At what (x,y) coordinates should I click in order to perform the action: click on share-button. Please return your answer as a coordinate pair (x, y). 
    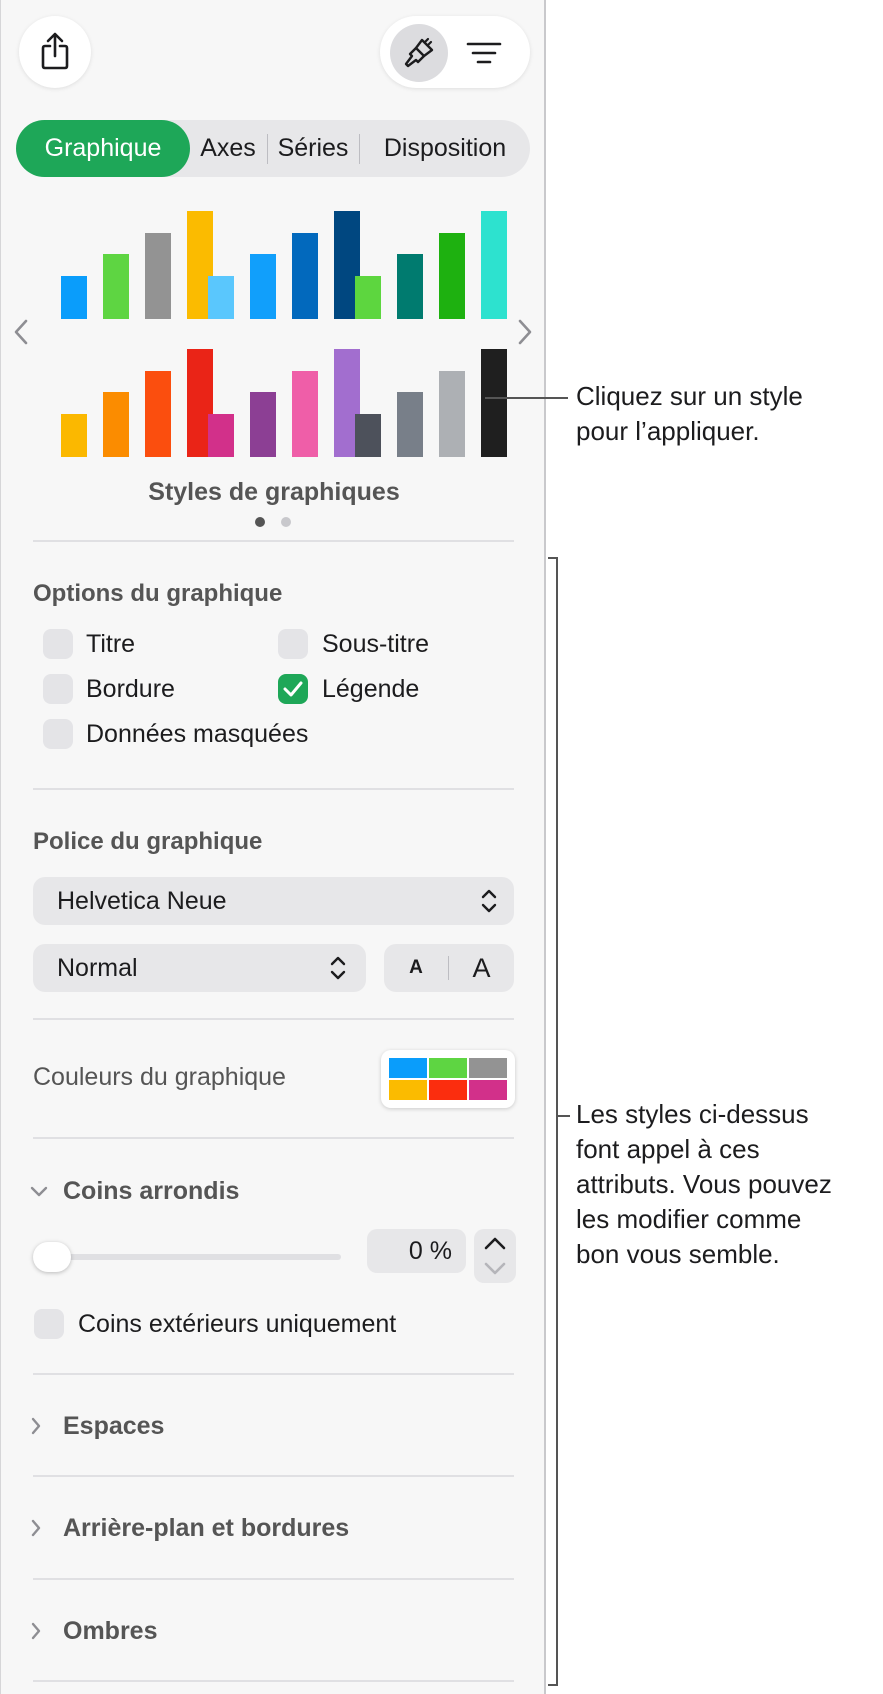
    Looking at the image, I should click on (55, 52).